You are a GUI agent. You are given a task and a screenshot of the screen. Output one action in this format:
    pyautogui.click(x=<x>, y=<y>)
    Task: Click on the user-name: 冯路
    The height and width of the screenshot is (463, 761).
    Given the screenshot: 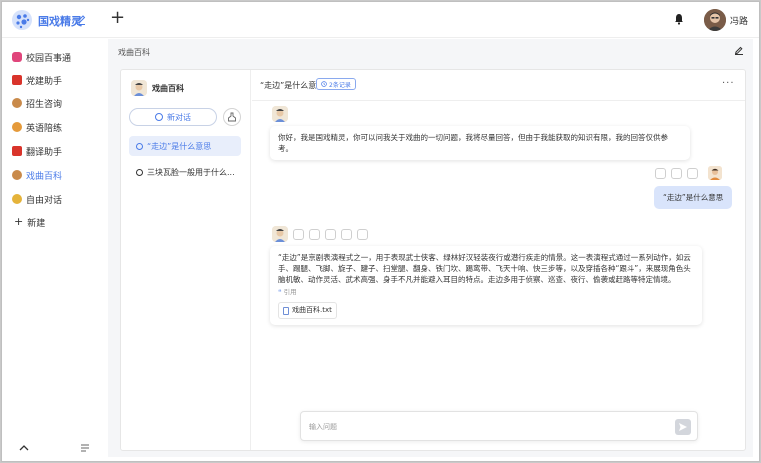 What is the action you would take?
    pyautogui.click(x=739, y=20)
    